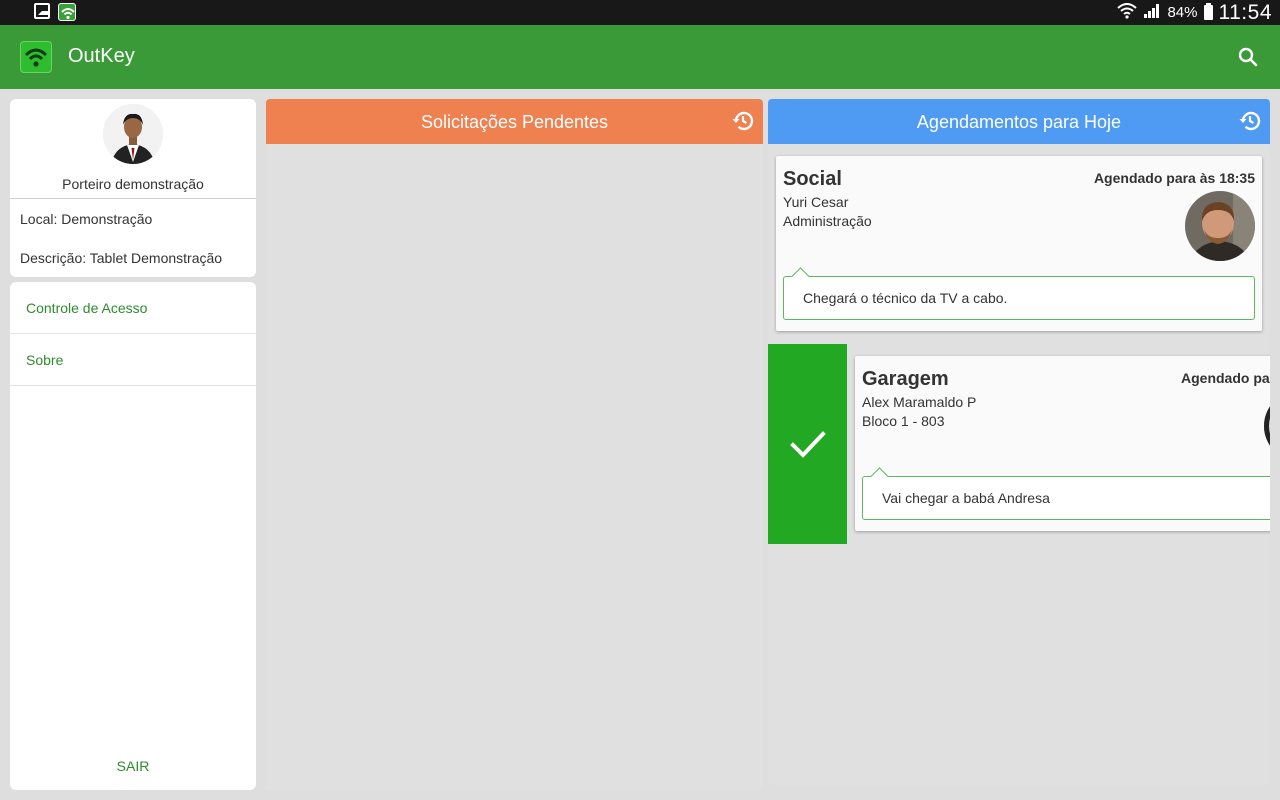  What do you see at coordinates (1152, 13) in the screenshot?
I see `signal-icon` at bounding box center [1152, 13].